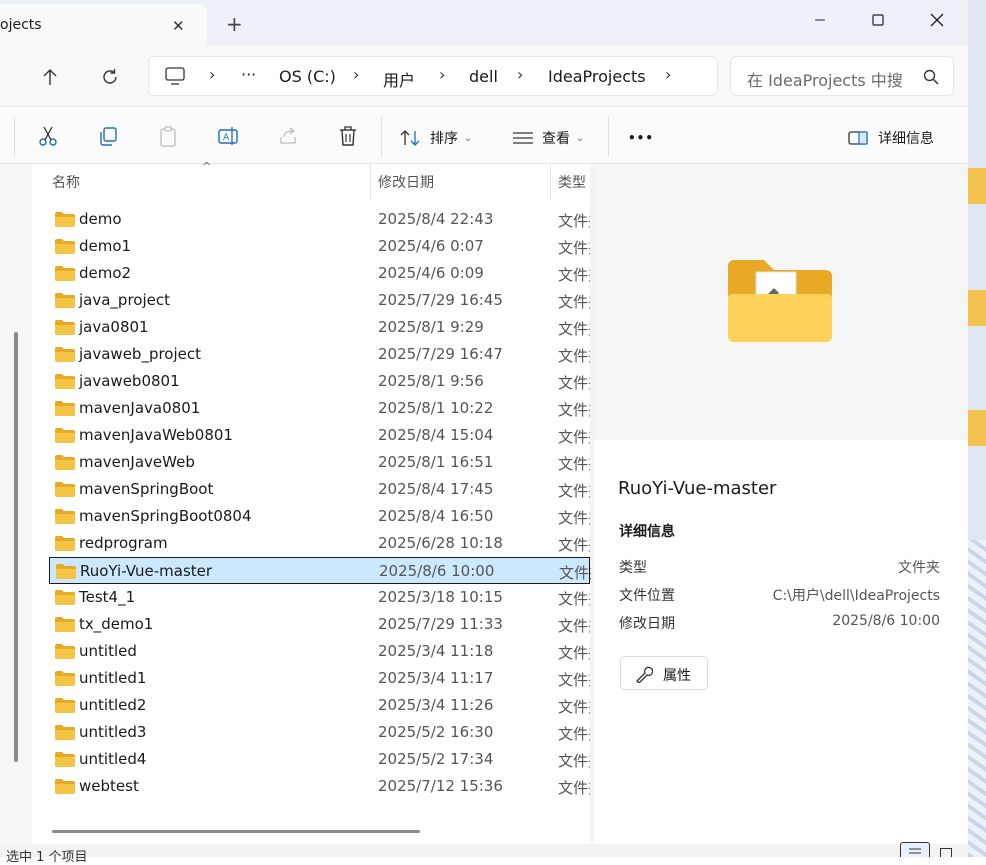  What do you see at coordinates (248, 74) in the screenshot?
I see `breadcrumb-overflow: ···` at bounding box center [248, 74].